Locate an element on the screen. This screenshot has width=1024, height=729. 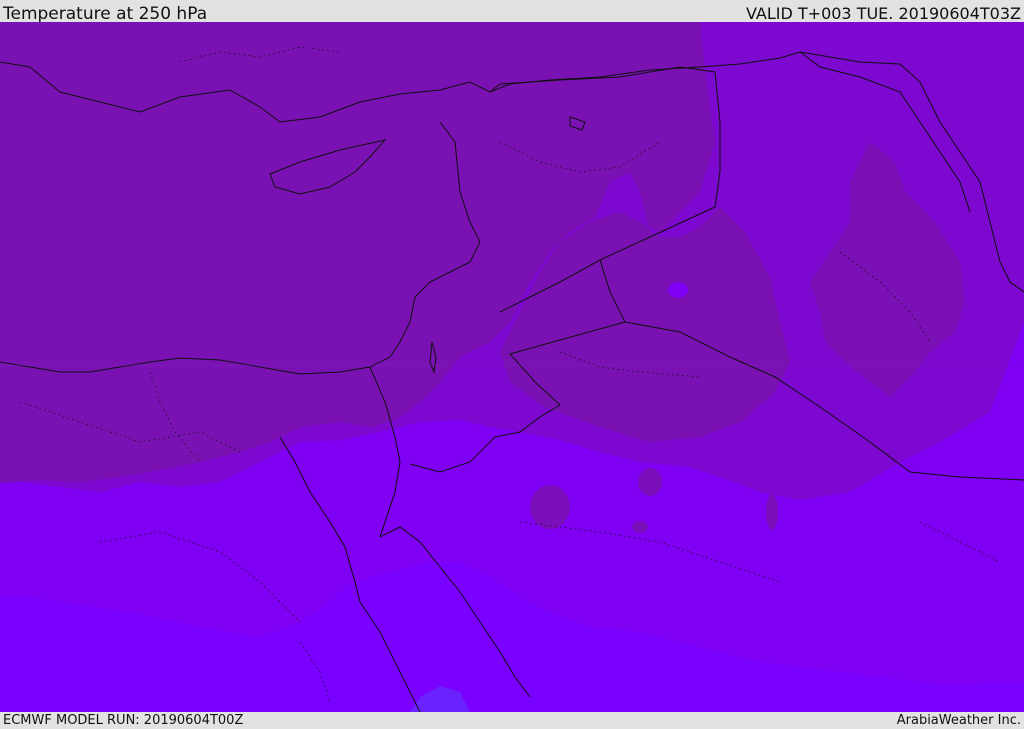
map-title: Temperature at 250 hPa is located at coordinates (105, 14).